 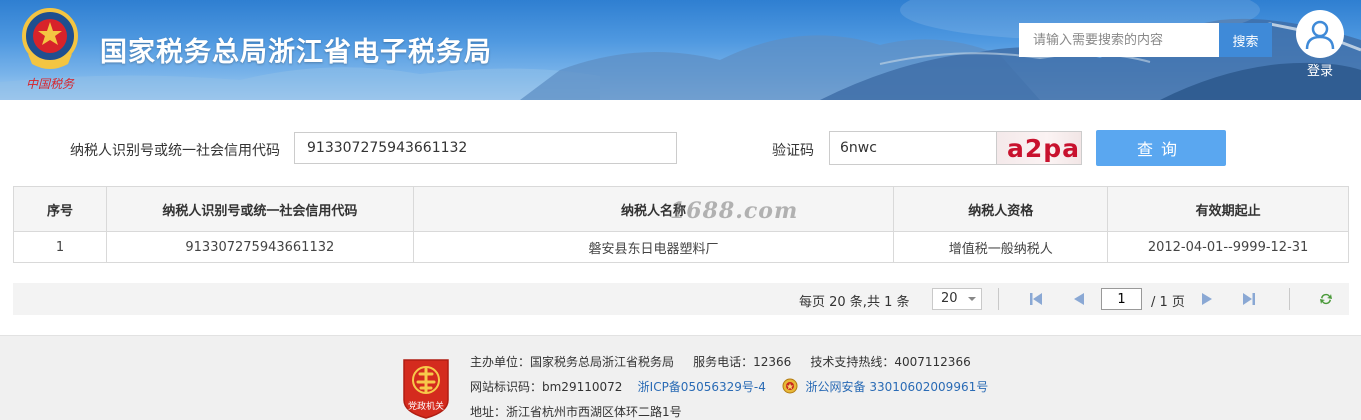 I want to click on footer-support-hotline: 技术支持热线：4007112366, so click(x=890, y=362).